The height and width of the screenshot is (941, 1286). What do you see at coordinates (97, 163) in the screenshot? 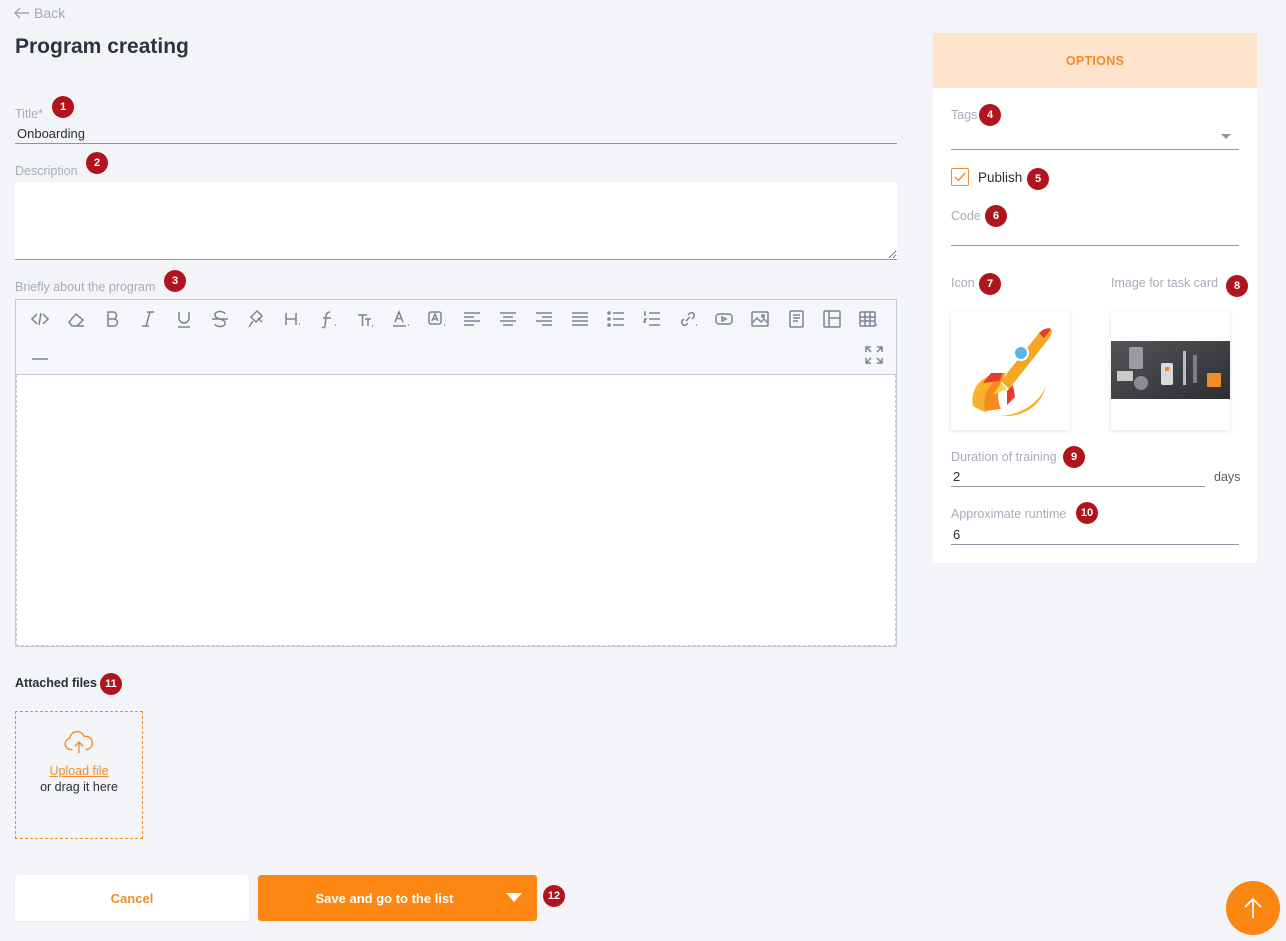
I see `badge-2: 2` at bounding box center [97, 163].